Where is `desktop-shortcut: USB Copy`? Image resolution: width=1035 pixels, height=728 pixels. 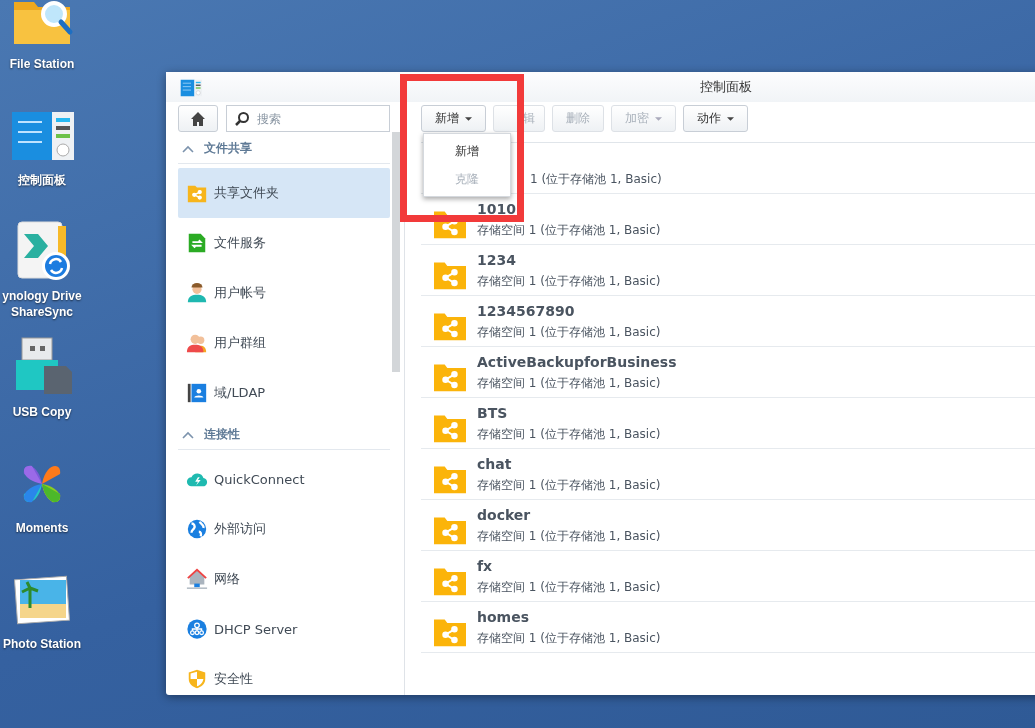
desktop-shortcut: USB Copy is located at coordinates (42, 384).